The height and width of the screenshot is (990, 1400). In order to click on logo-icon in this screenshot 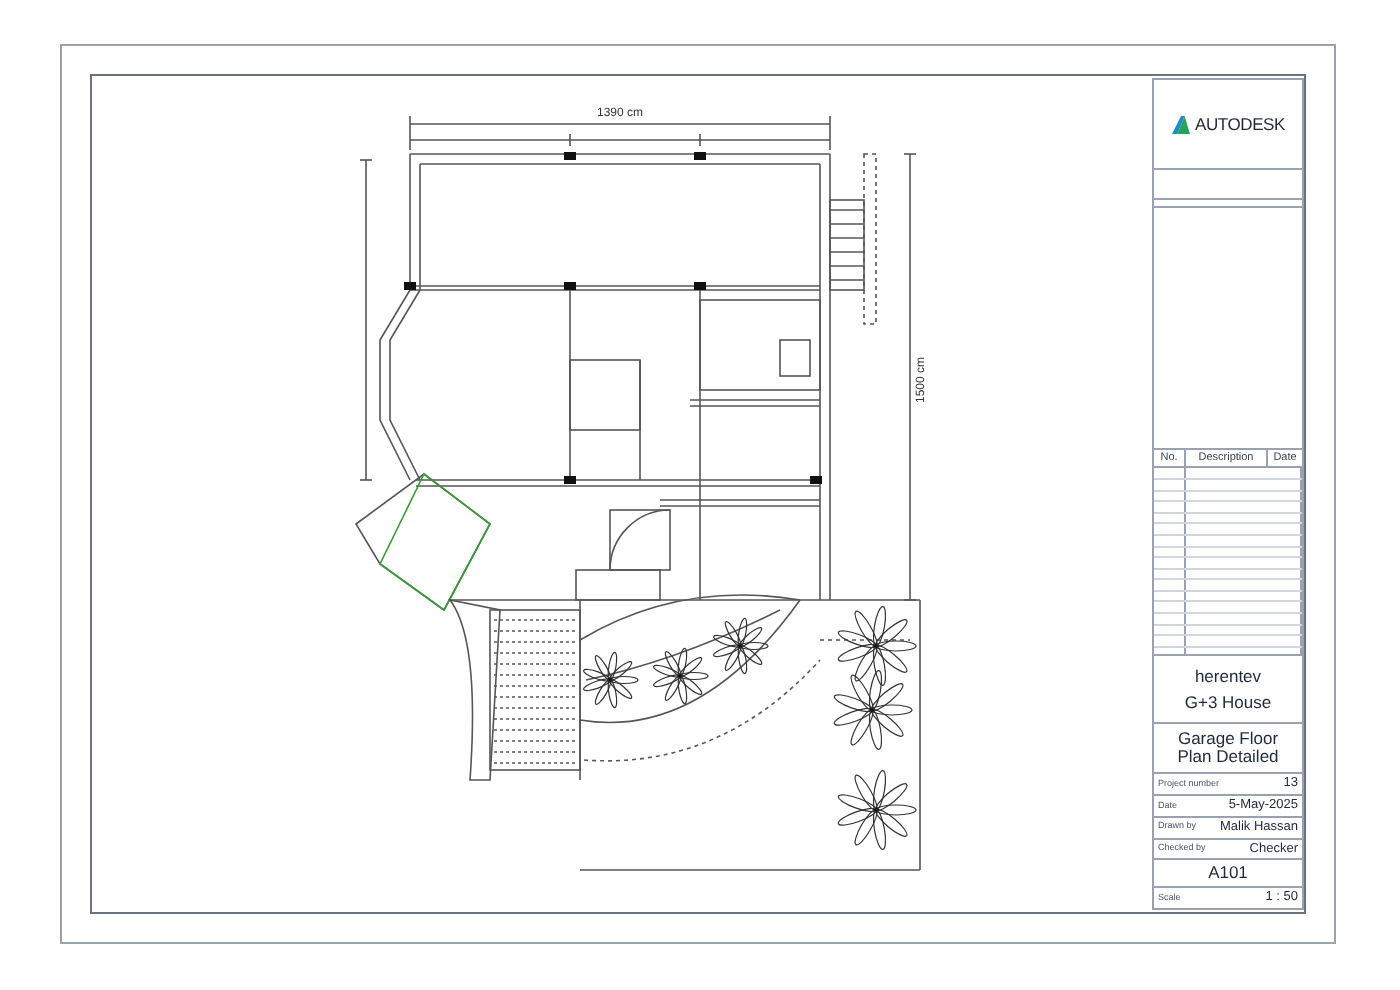, I will do `click(1180, 124)`.